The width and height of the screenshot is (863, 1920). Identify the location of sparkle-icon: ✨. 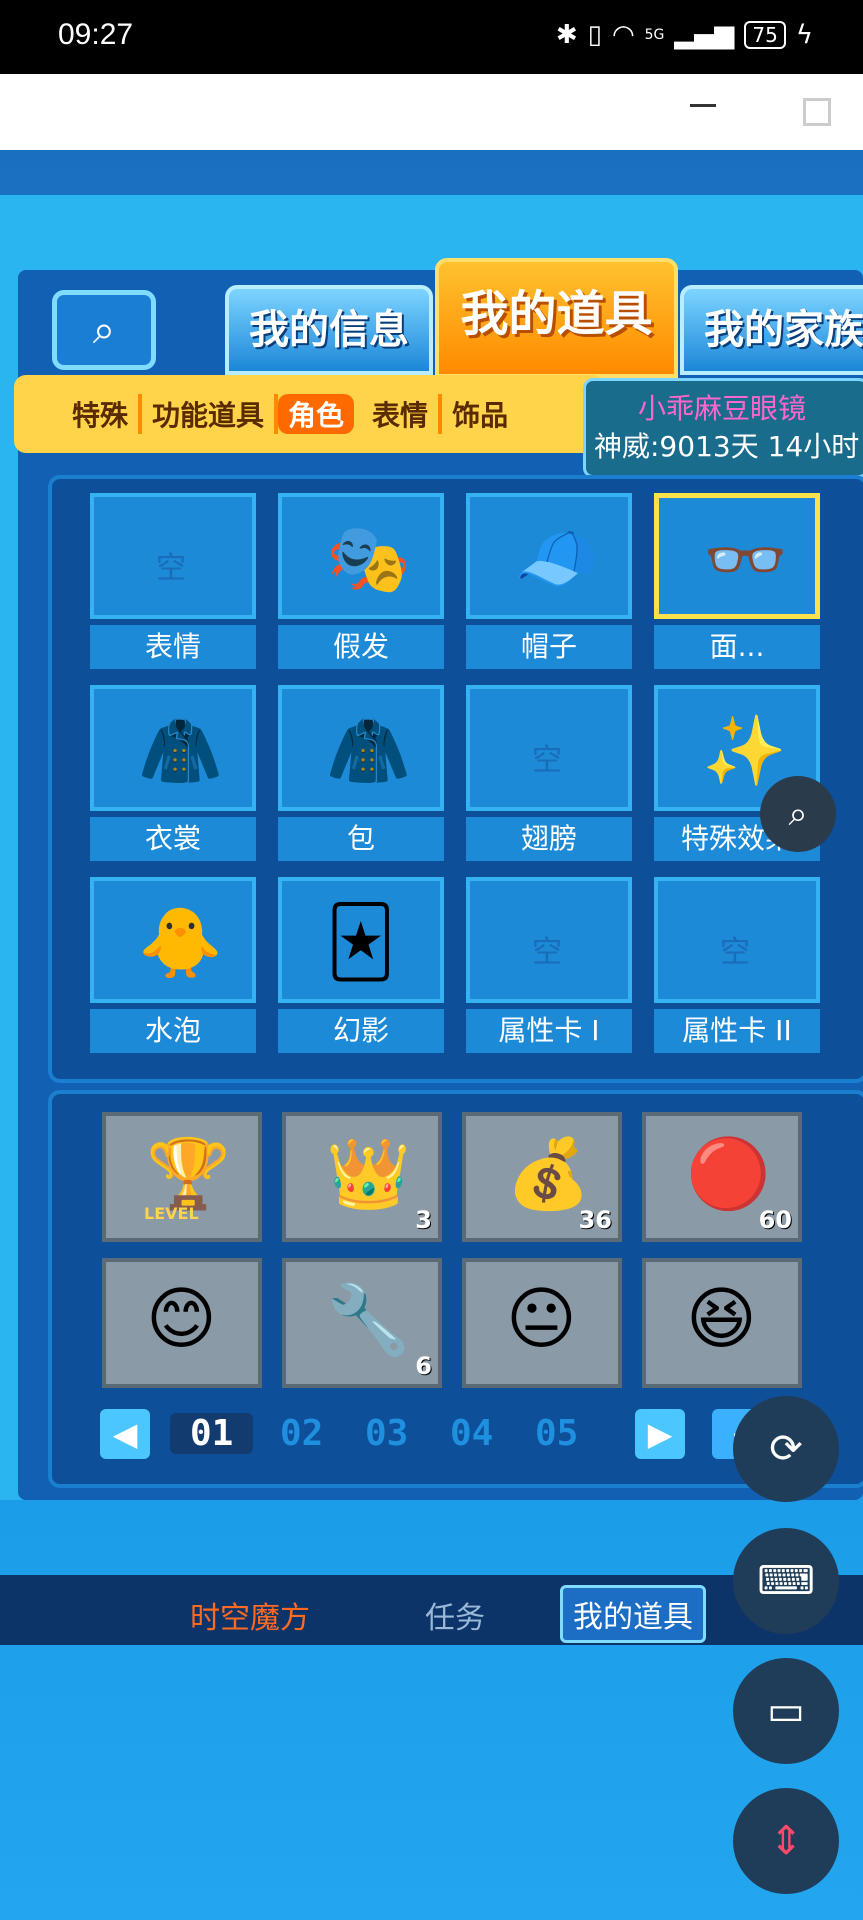
(744, 751).